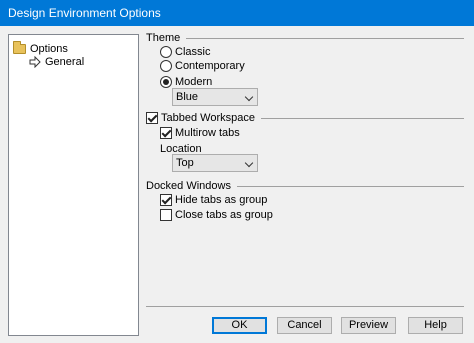 The image size is (474, 343). I want to click on theme-radio-classic: Classic, so click(185, 52).